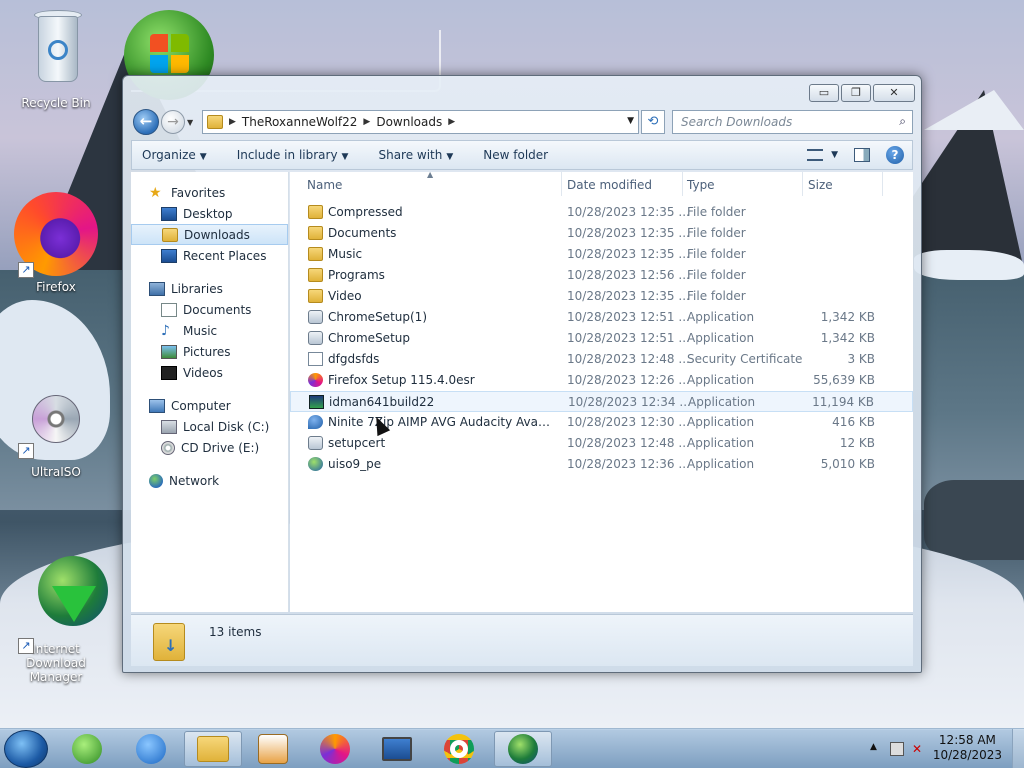  What do you see at coordinates (190, 122) in the screenshot?
I see `recent-pages-dropdown: ▼` at bounding box center [190, 122].